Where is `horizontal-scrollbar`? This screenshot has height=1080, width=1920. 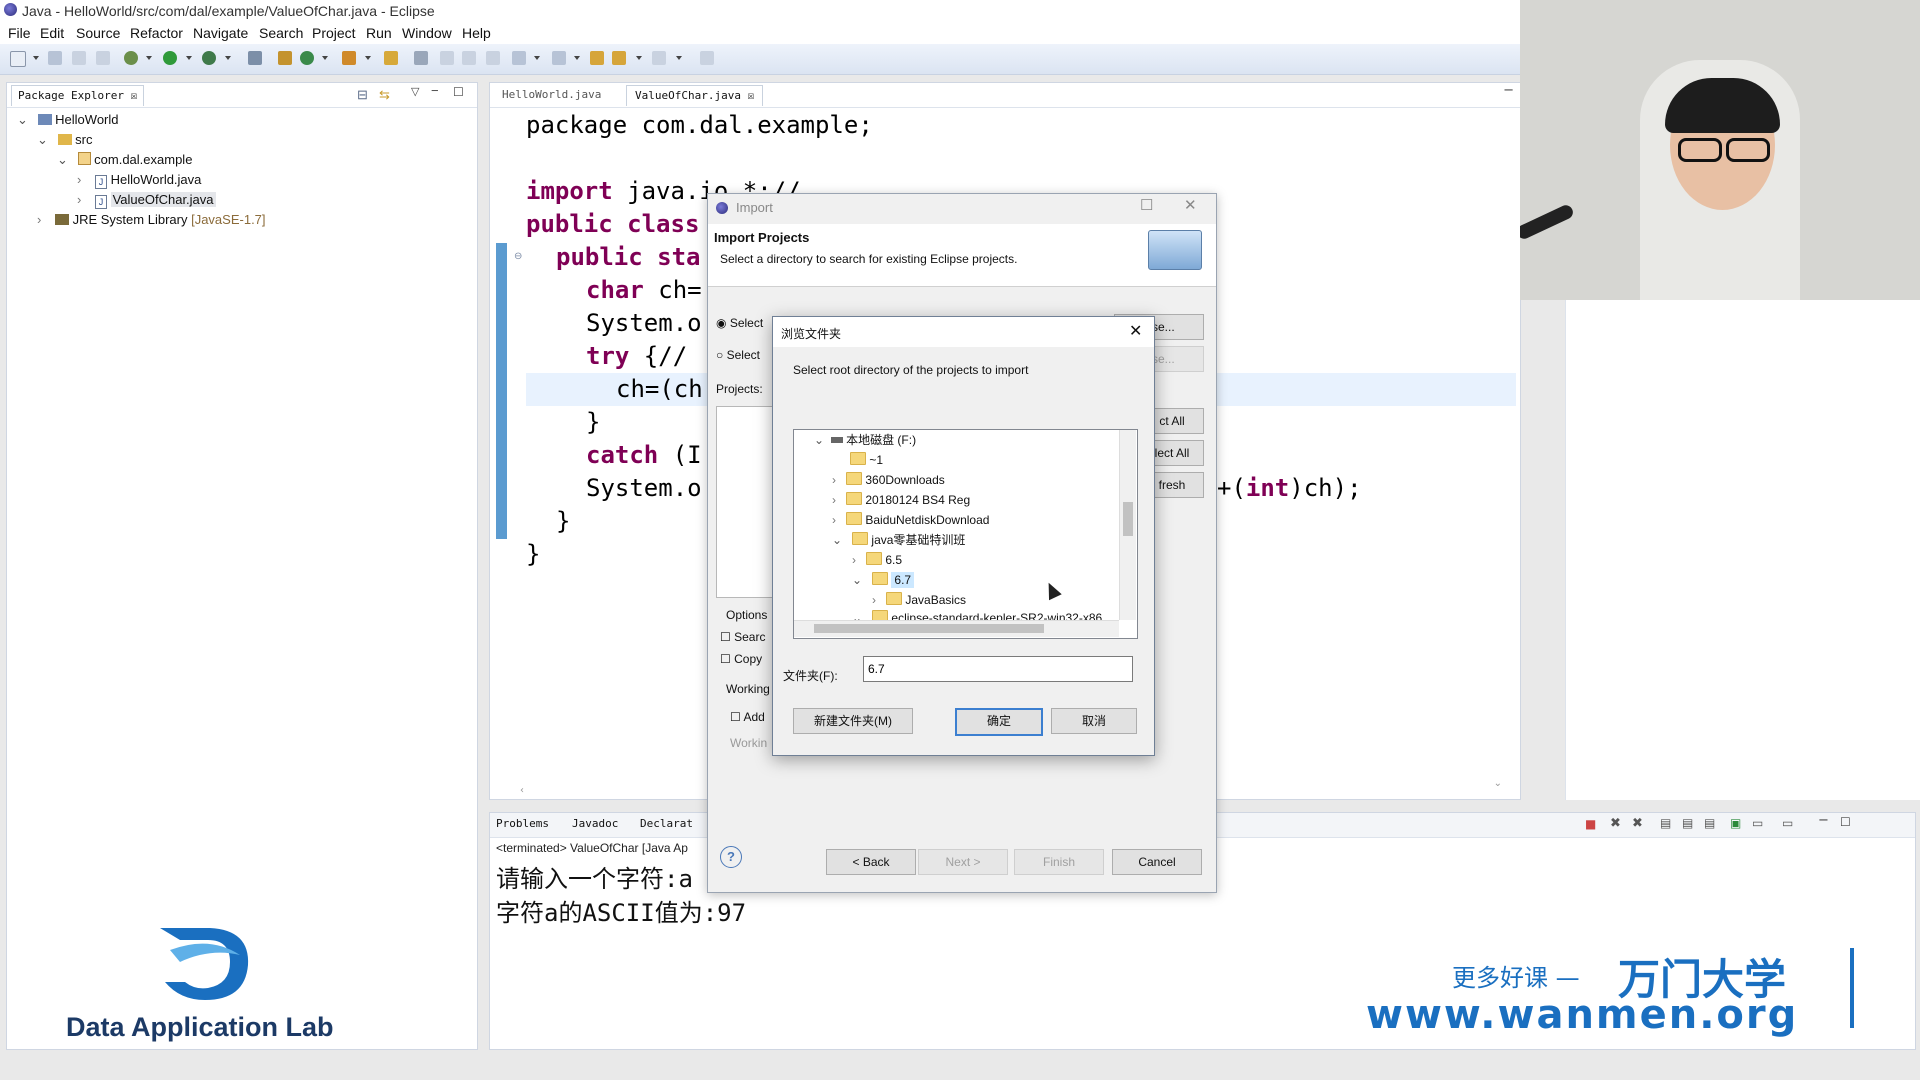
horizontal-scrollbar is located at coordinates (956, 628).